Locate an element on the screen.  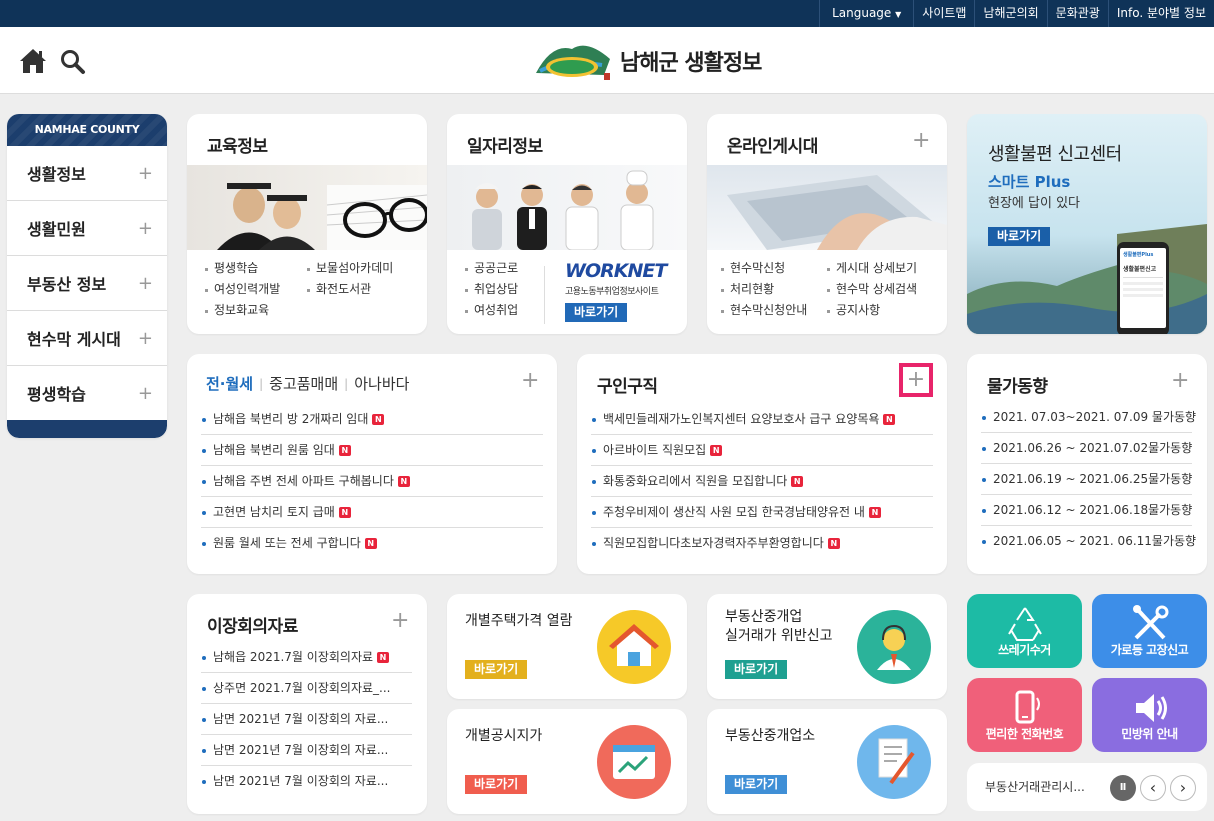
top-link-info: Info. 분야별 정보 is located at coordinates (1160, 13).